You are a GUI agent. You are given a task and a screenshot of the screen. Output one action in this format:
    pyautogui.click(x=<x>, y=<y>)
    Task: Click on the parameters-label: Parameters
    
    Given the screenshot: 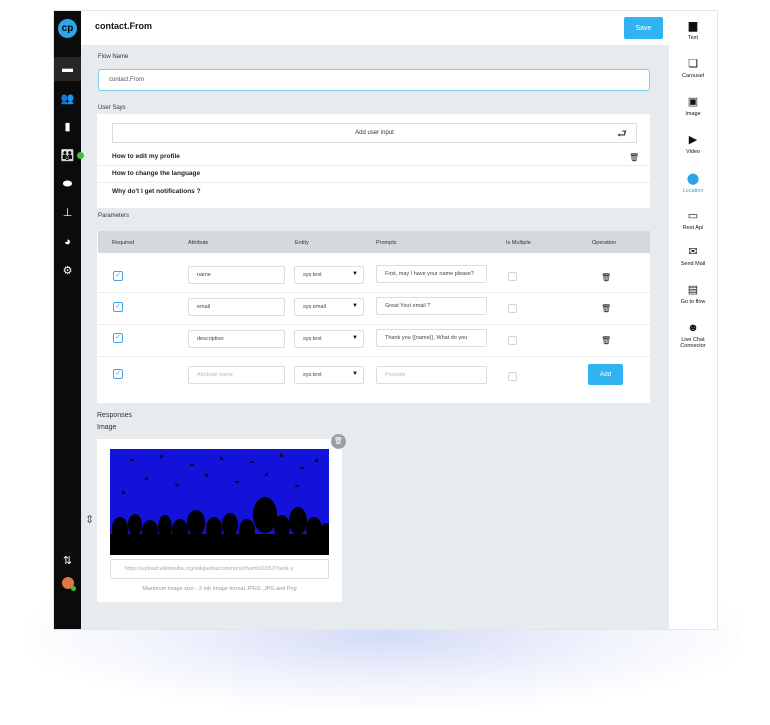 What is the action you would take?
    pyautogui.click(x=114, y=216)
    